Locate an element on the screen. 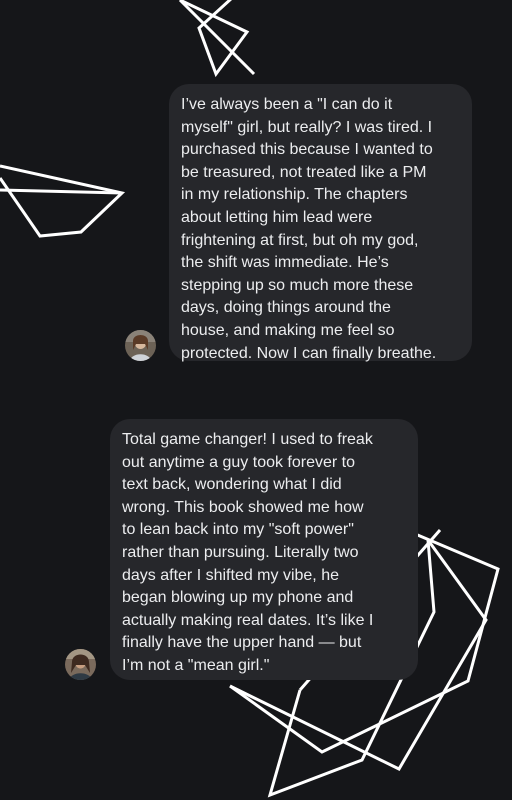 The image size is (512, 800). message-text-line: be treasured, not treated like a PM is located at coordinates (304, 172).